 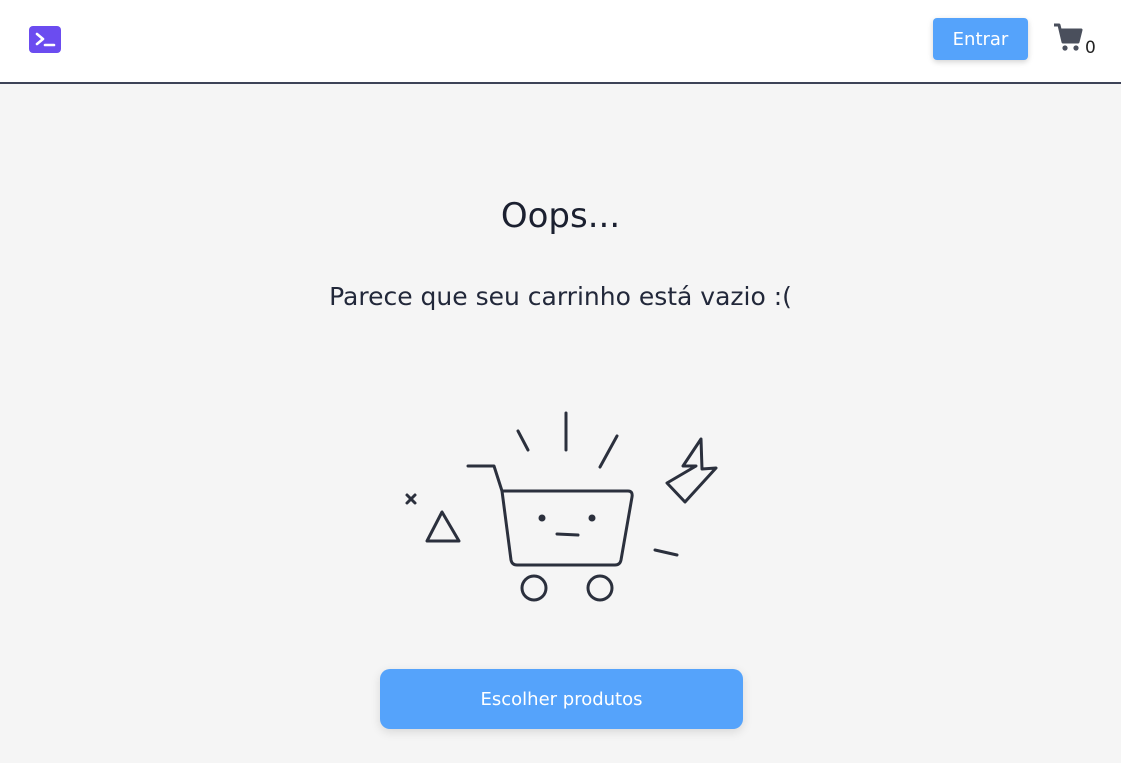 I want to click on top-navbar: Entrar 0, so click(x=560, y=42).